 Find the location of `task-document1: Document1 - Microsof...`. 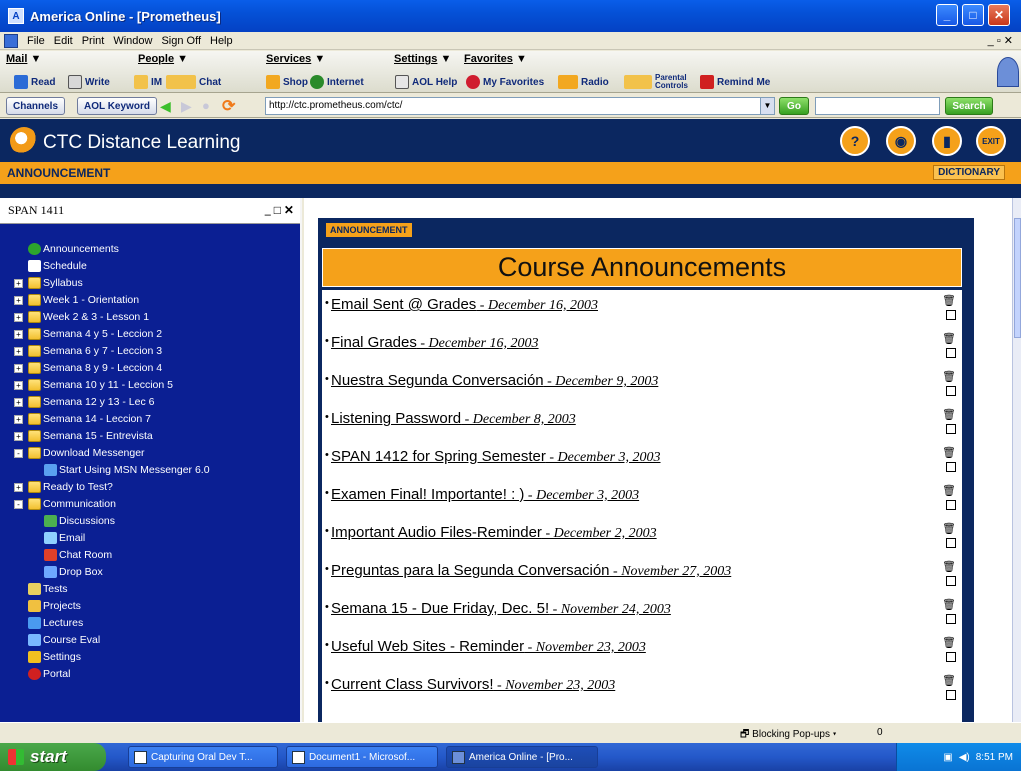

task-document1: Document1 - Microsof... is located at coordinates (362, 757).